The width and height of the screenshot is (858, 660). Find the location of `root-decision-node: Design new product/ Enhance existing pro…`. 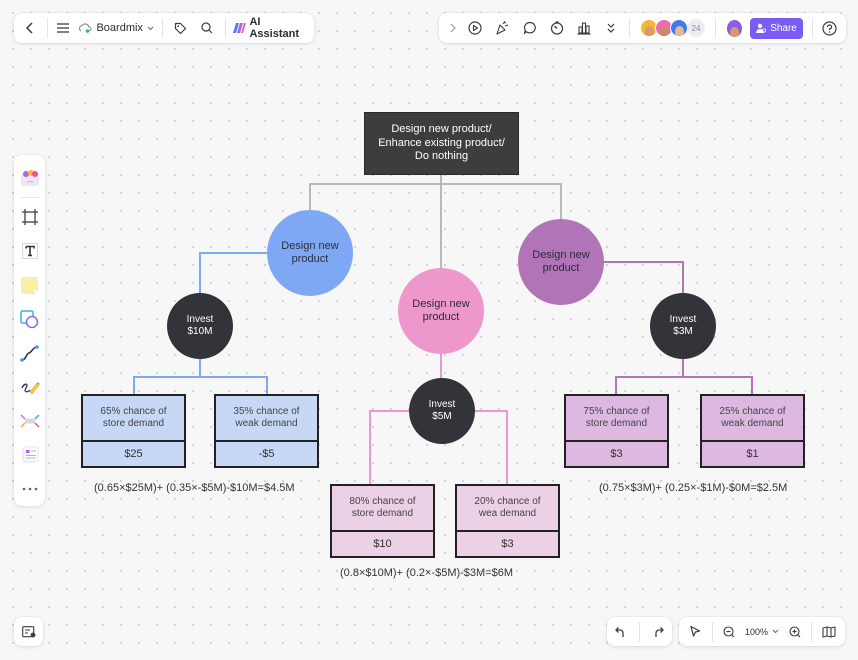

root-decision-node: Design new product/ Enhance existing pro… is located at coordinates (441, 143).